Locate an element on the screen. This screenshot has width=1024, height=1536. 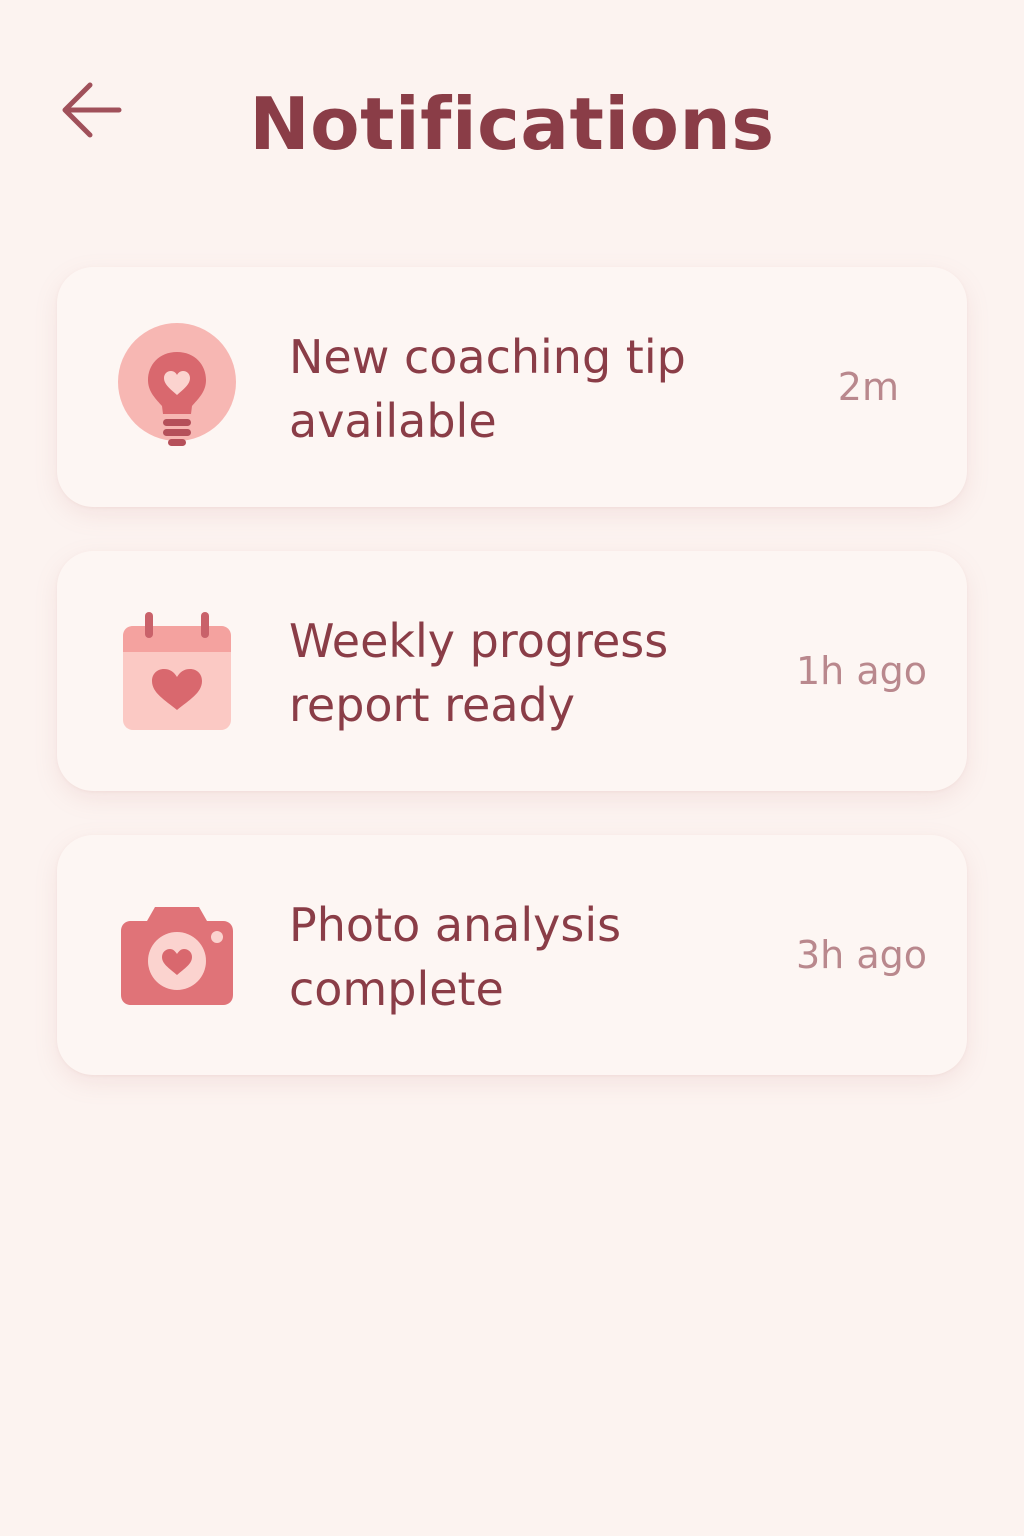
notification-card-progress-report: Weekly progress report ready 1h ago is located at coordinates (512, 671).